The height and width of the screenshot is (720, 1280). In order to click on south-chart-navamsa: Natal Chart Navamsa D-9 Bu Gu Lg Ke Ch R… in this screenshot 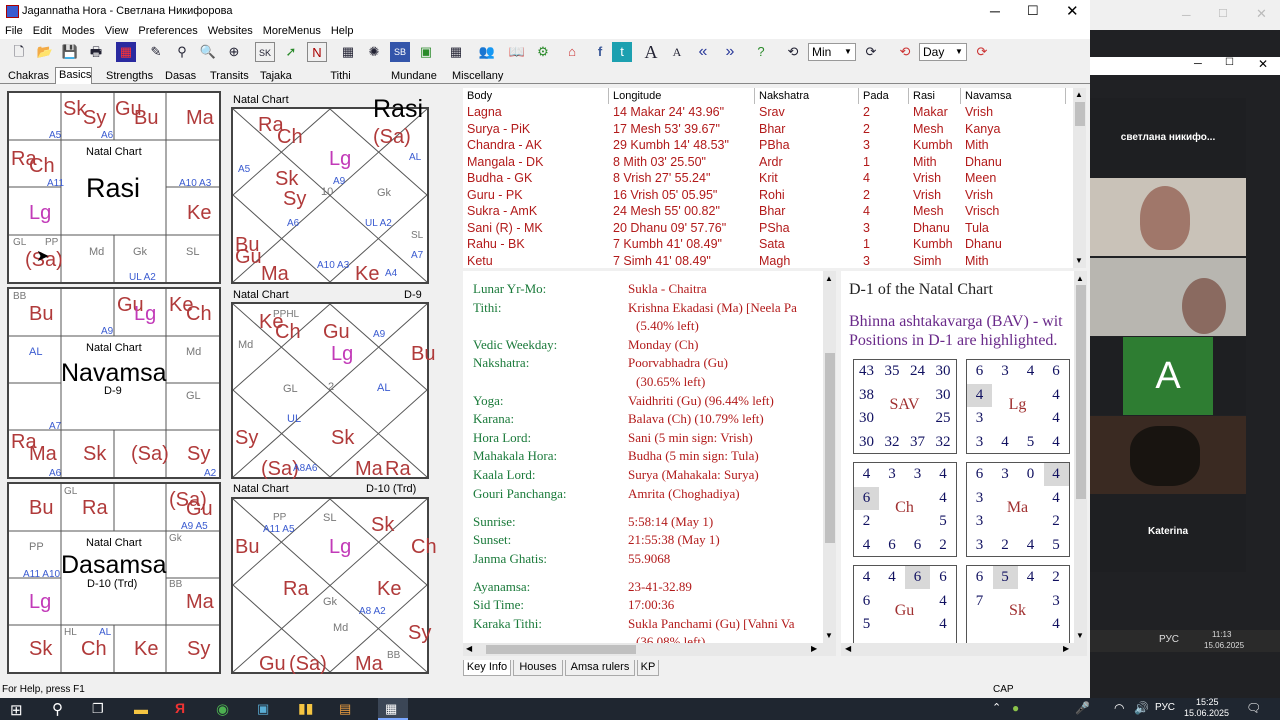, I will do `click(114, 383)`.